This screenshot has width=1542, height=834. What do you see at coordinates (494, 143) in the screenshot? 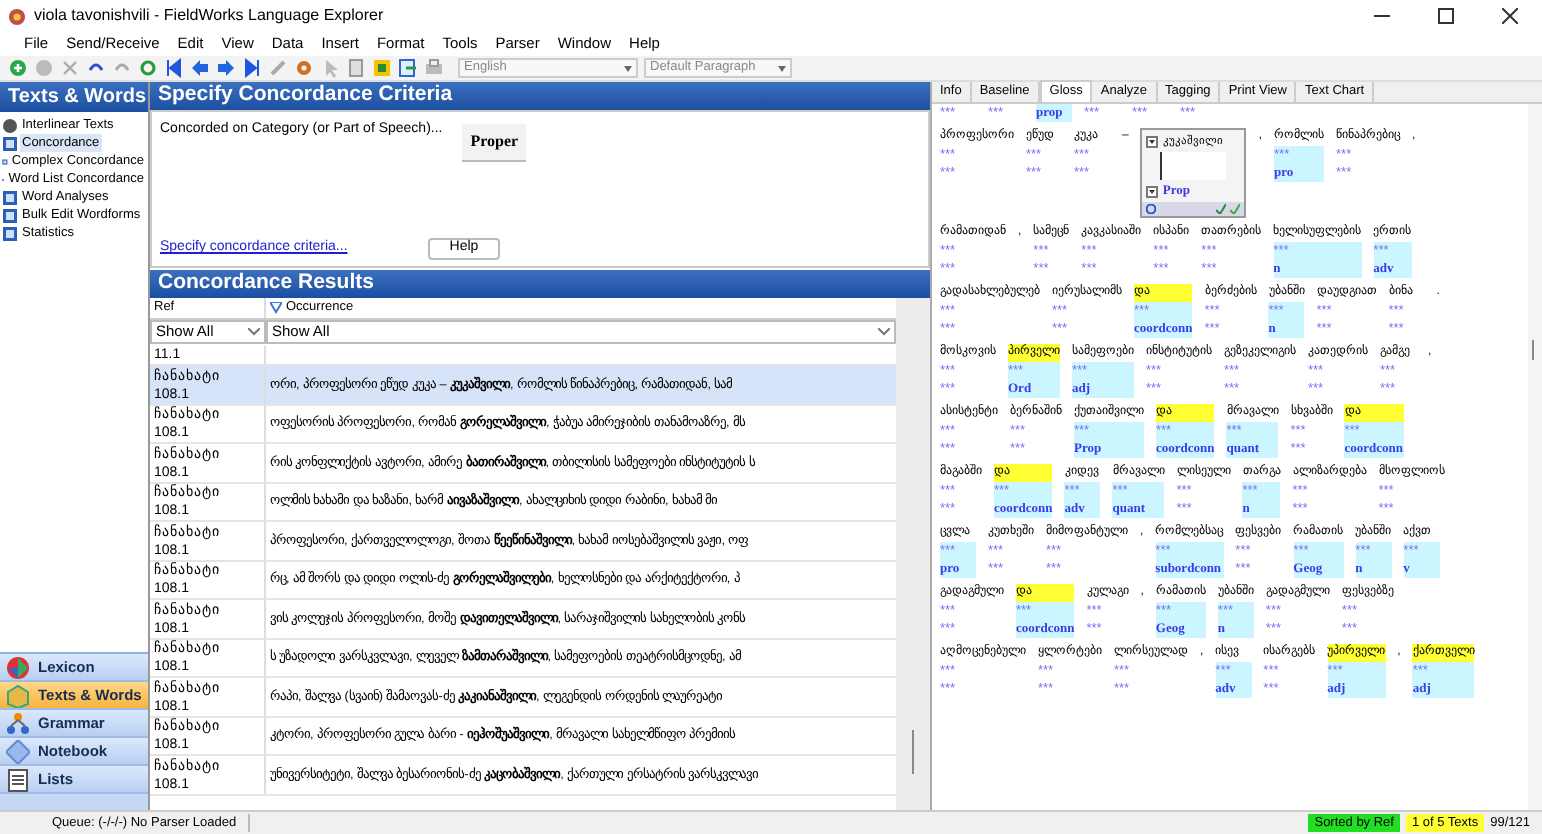
I see `category-button: Proper` at bounding box center [494, 143].